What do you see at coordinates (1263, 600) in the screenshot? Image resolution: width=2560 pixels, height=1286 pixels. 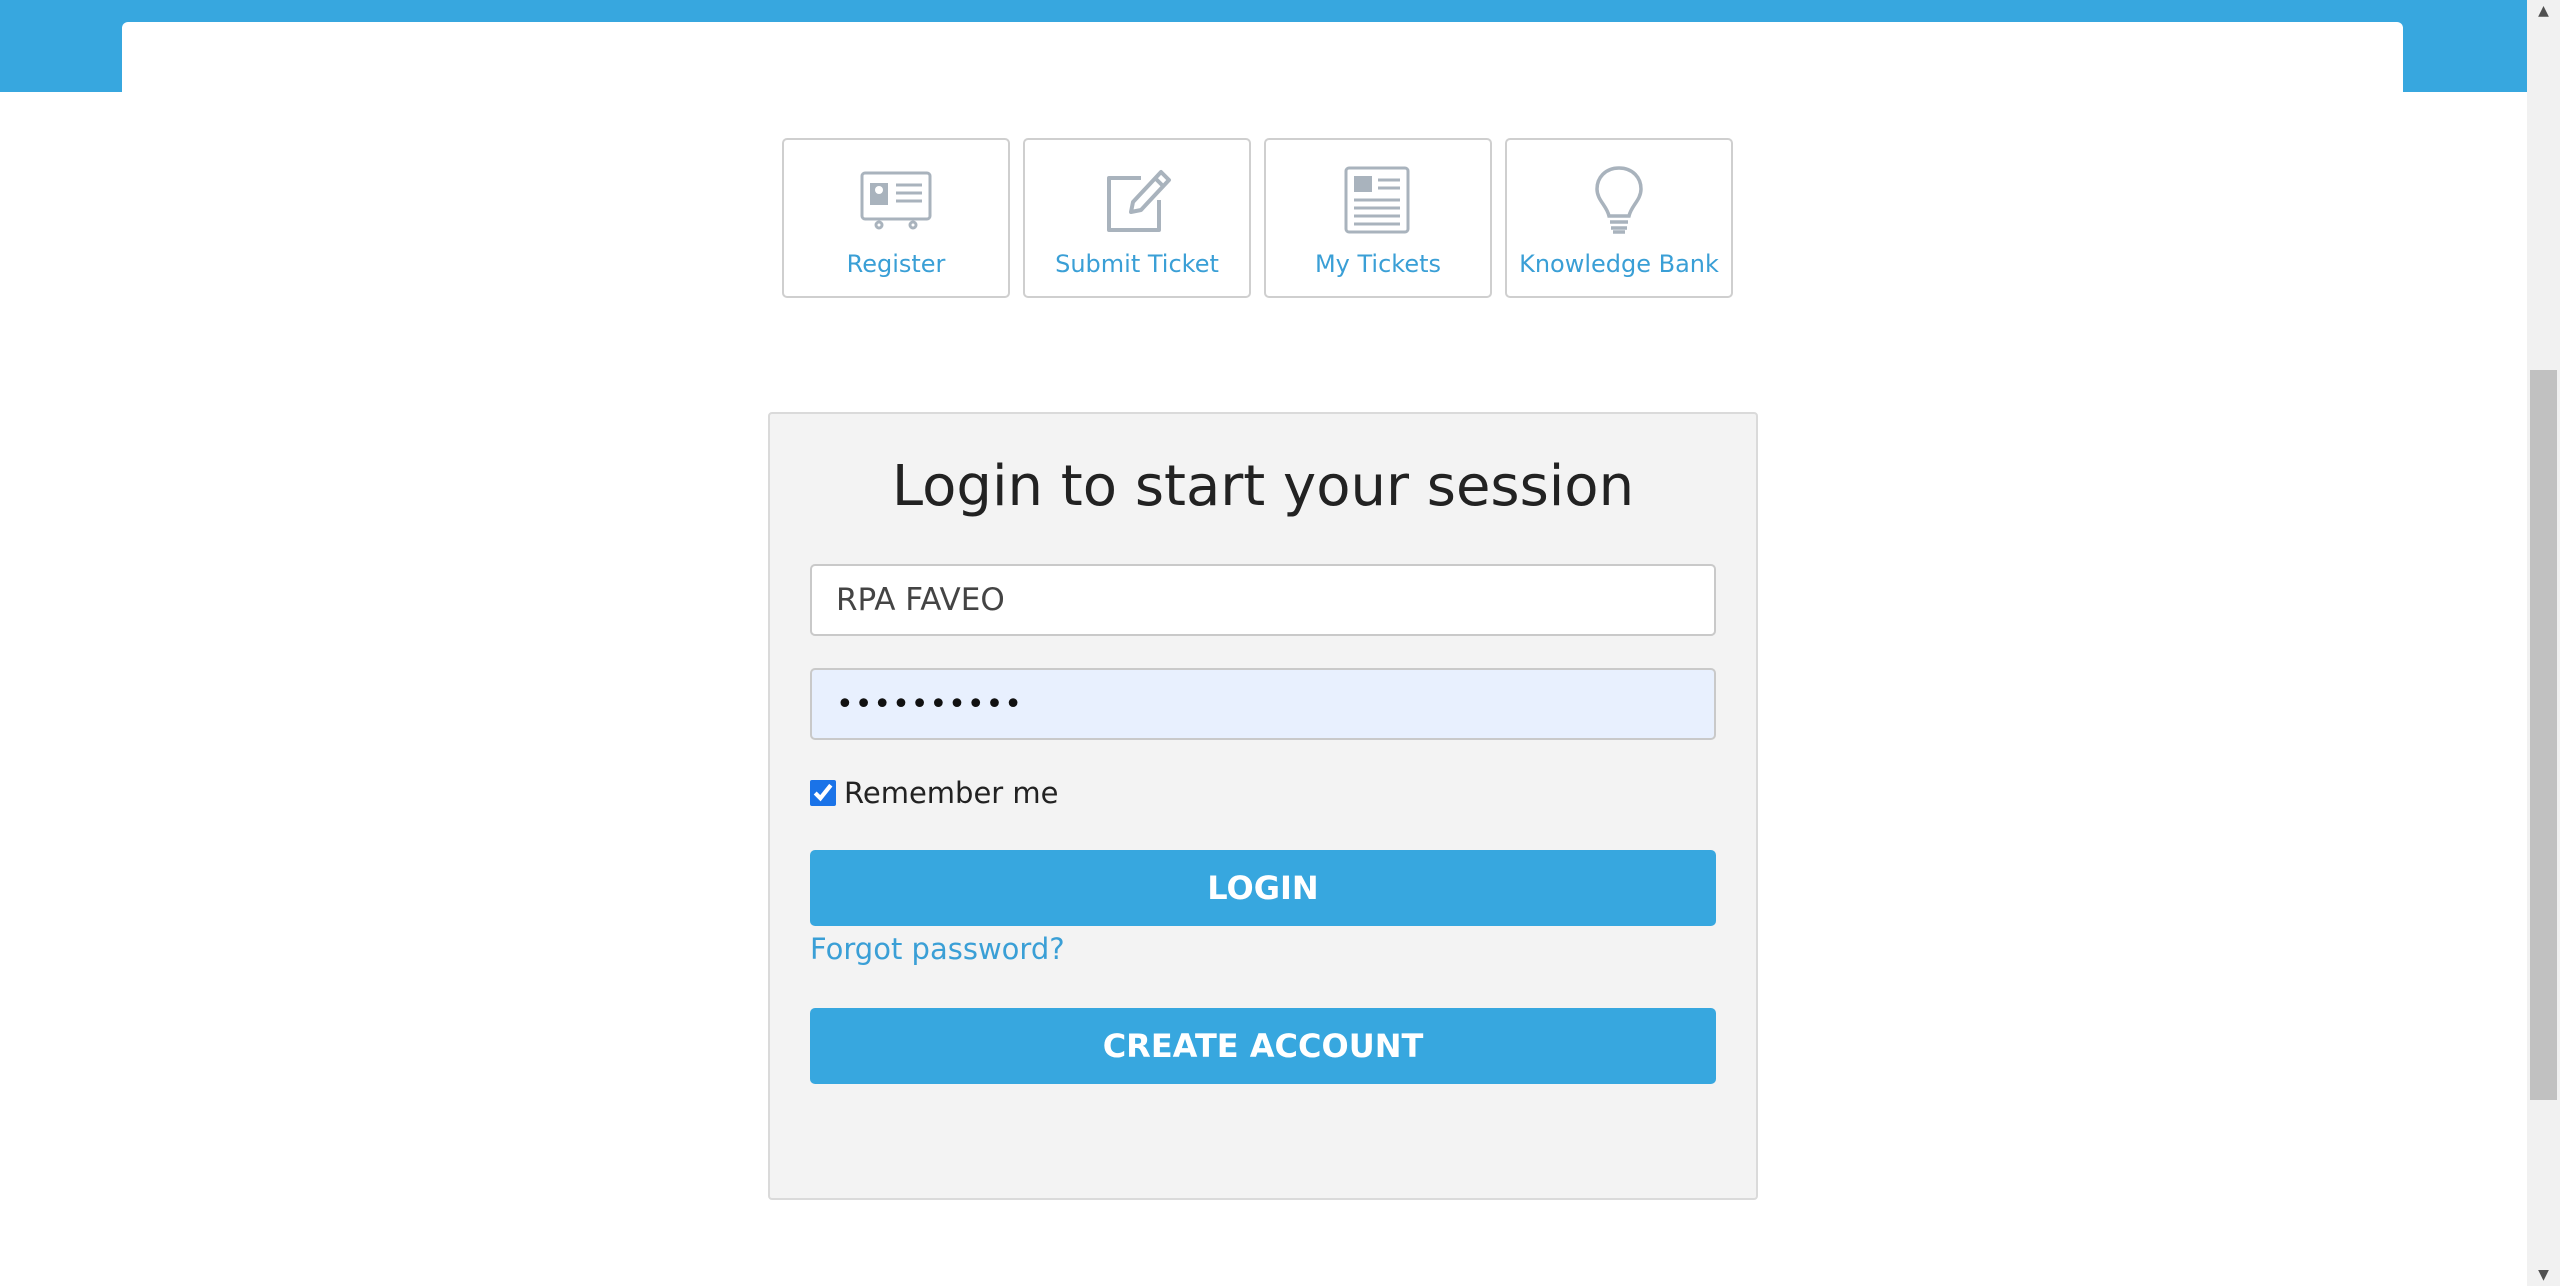 I see `username-input` at bounding box center [1263, 600].